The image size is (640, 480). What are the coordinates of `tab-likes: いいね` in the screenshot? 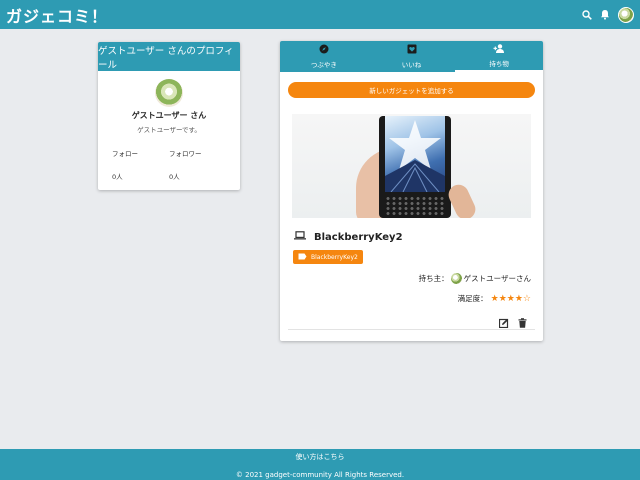 It's located at (412, 56).